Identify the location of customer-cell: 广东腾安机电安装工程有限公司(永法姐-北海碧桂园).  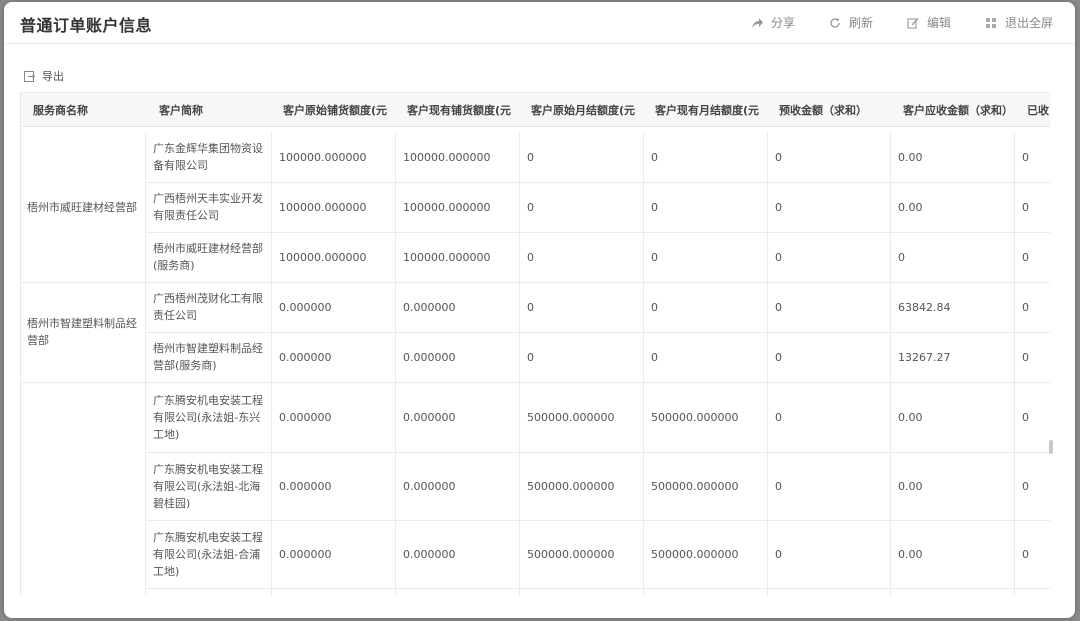
(208, 486).